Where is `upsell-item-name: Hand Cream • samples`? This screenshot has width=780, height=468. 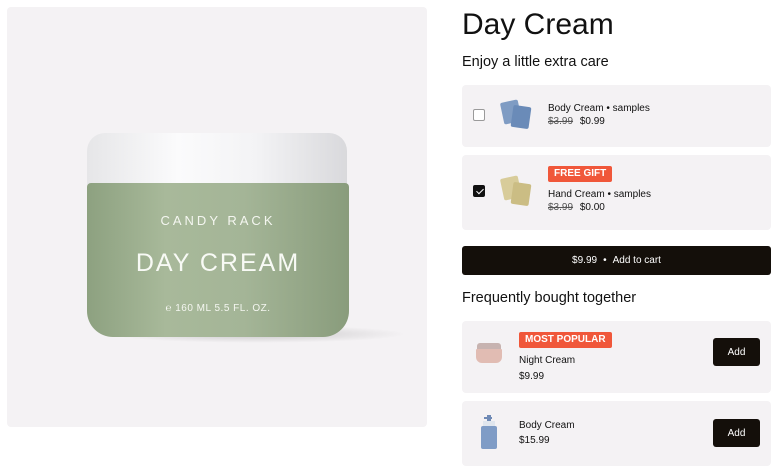 upsell-item-name: Hand Cream • samples is located at coordinates (599, 194).